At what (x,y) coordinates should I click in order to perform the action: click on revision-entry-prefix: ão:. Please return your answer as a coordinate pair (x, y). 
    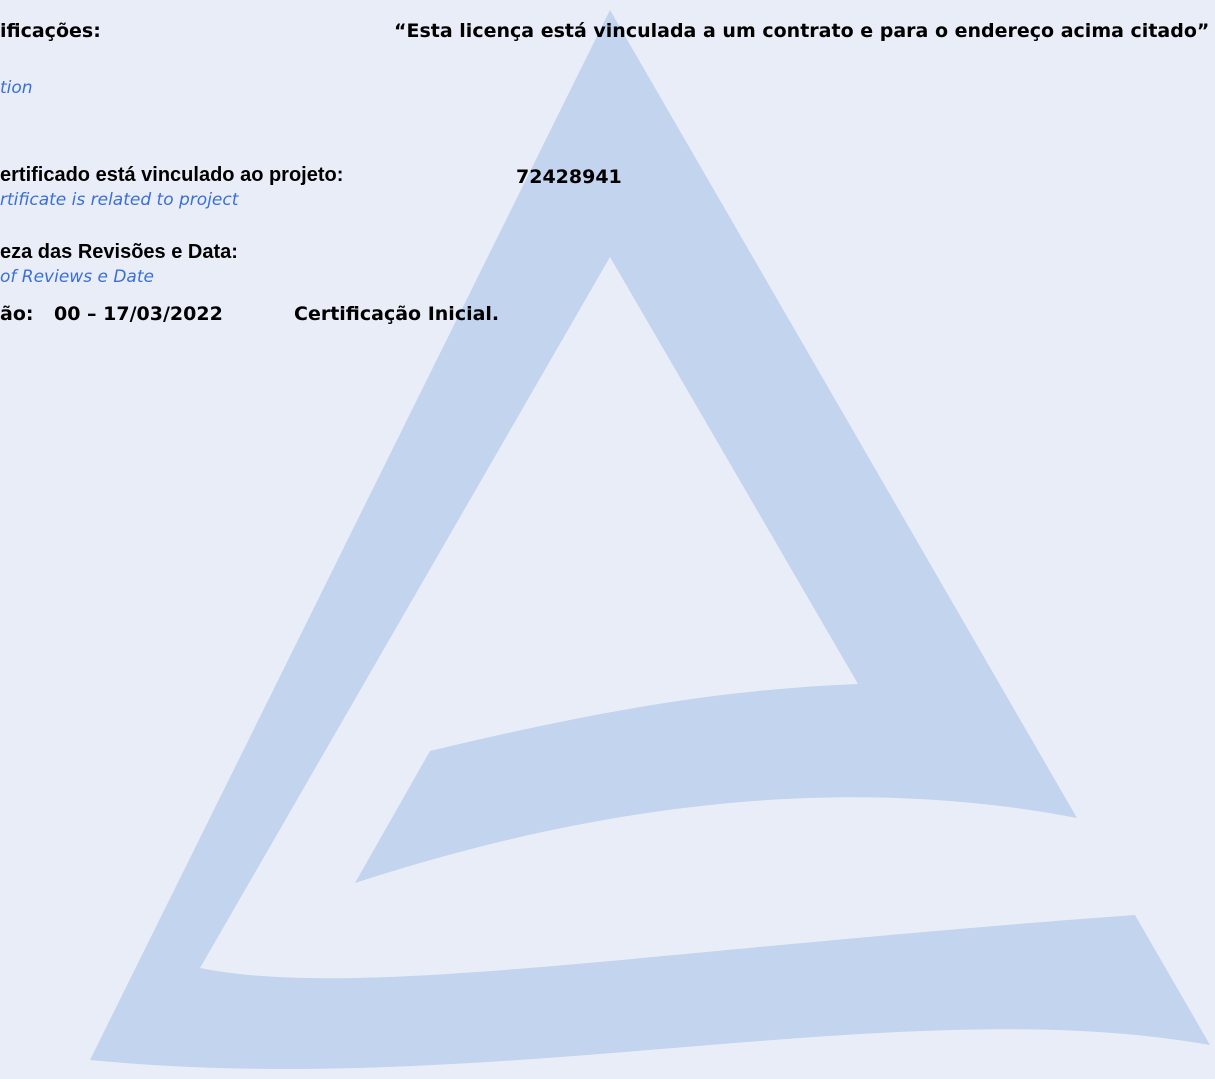
    Looking at the image, I should click on (17, 314).